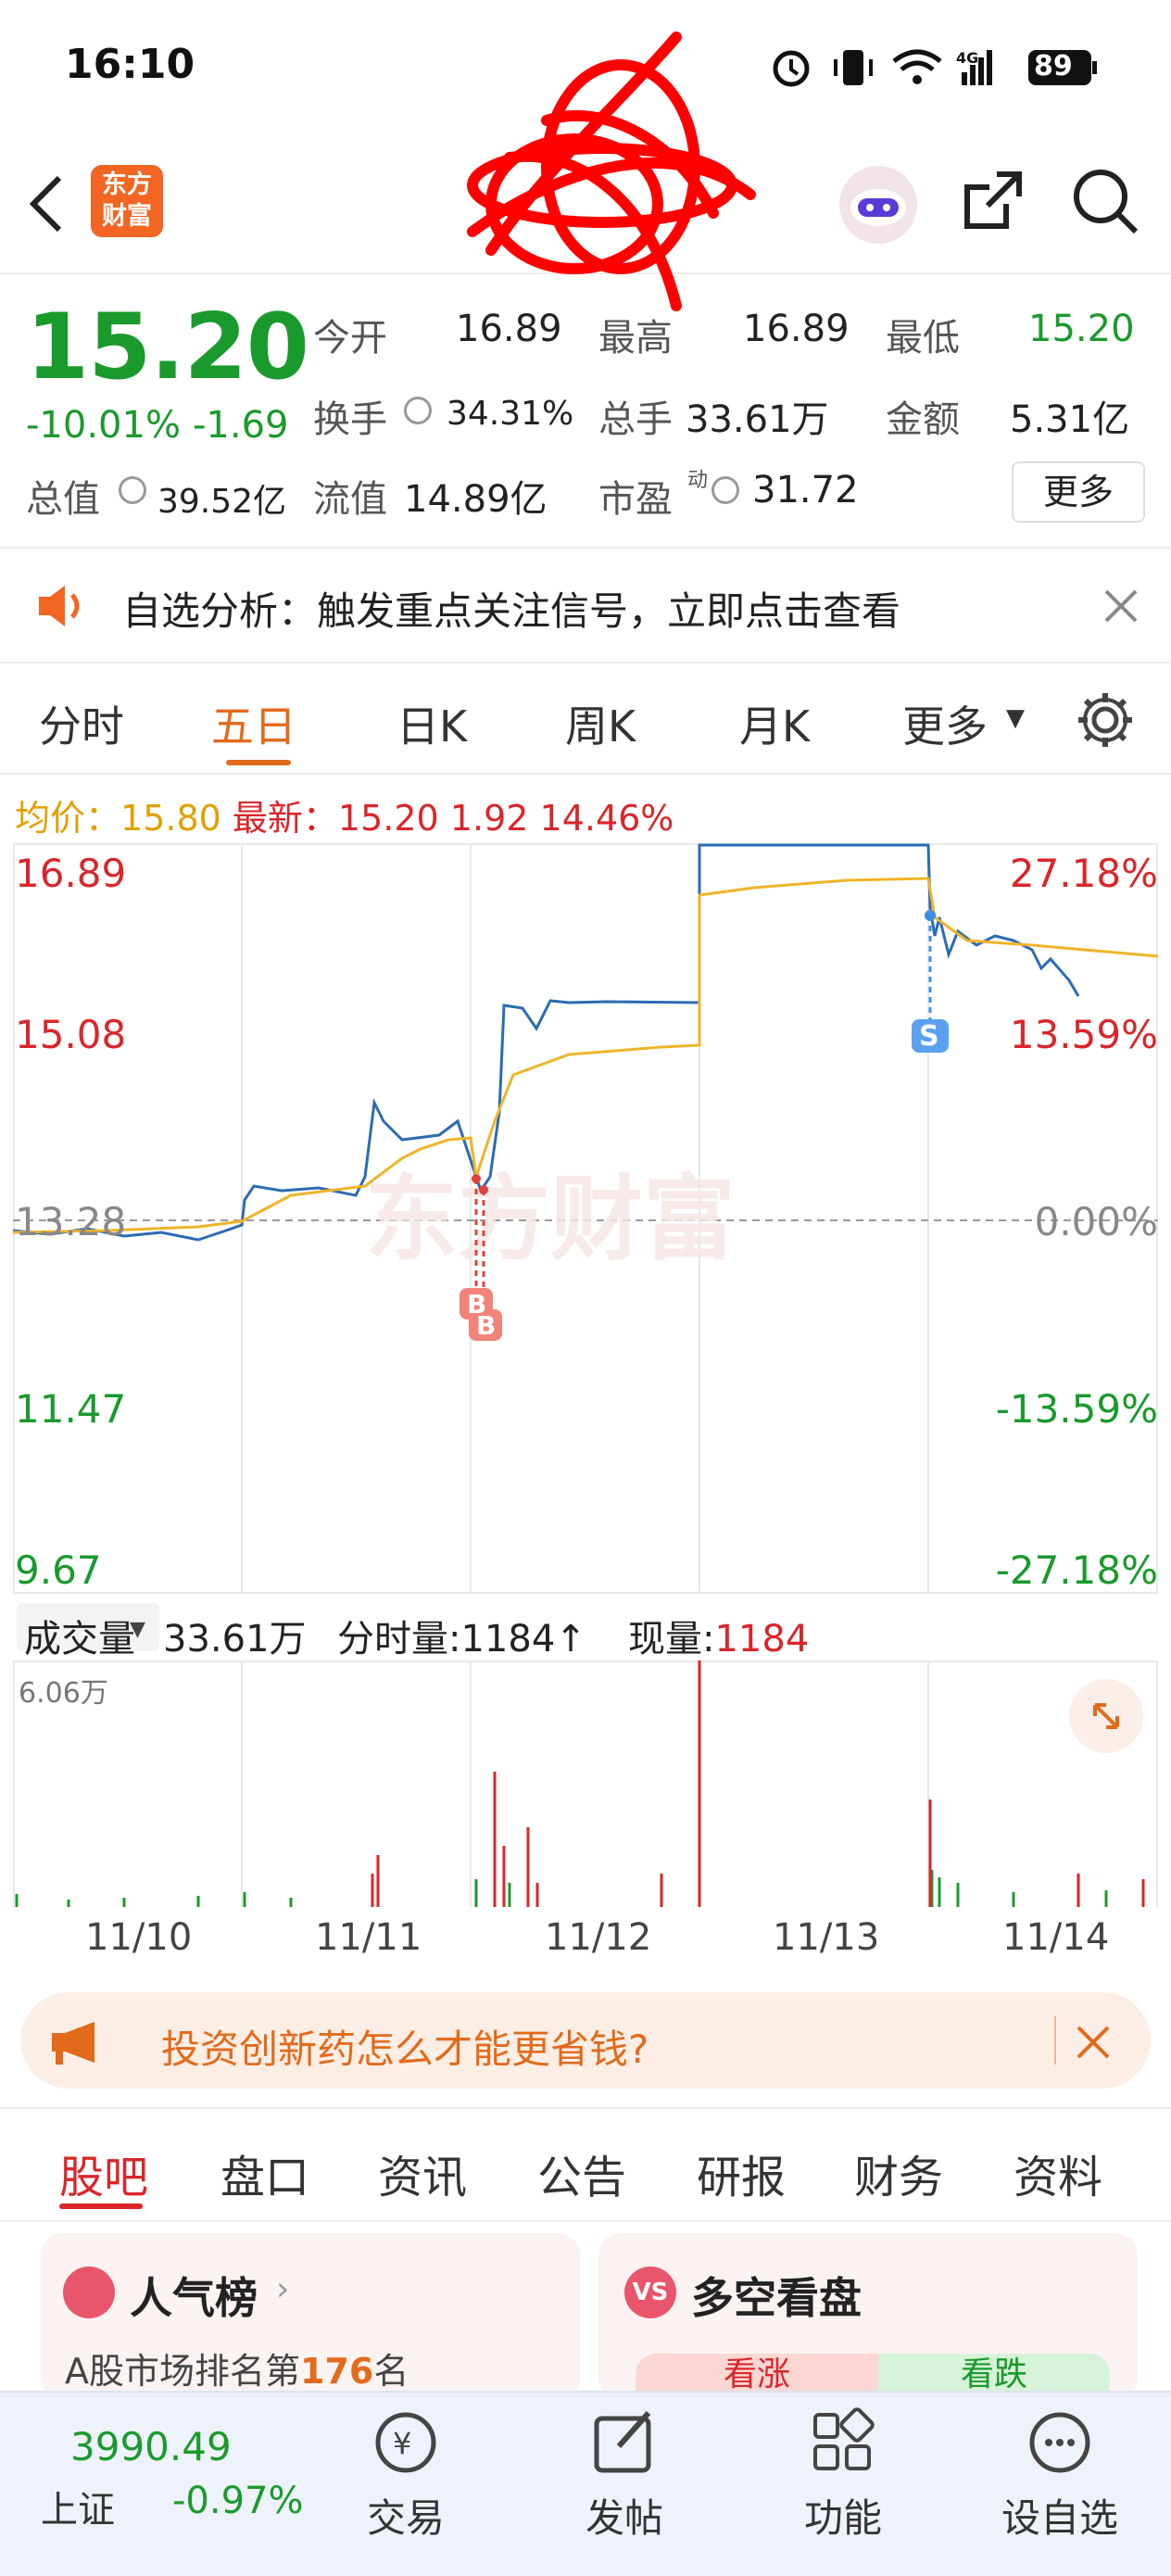 The image size is (1171, 2576). What do you see at coordinates (104, 426) in the screenshot?
I see `change-pct: -10.01%` at bounding box center [104, 426].